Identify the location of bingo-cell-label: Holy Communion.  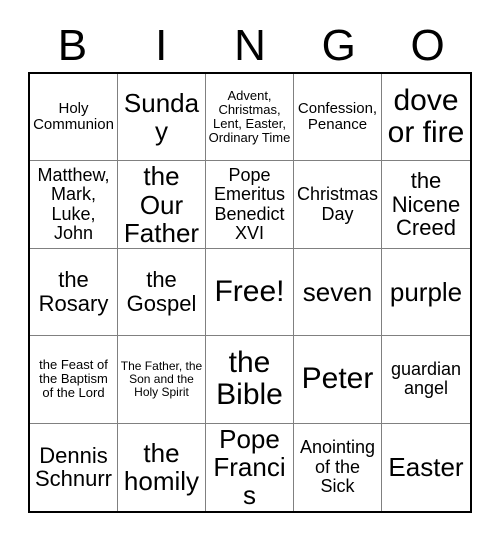
(73, 117).